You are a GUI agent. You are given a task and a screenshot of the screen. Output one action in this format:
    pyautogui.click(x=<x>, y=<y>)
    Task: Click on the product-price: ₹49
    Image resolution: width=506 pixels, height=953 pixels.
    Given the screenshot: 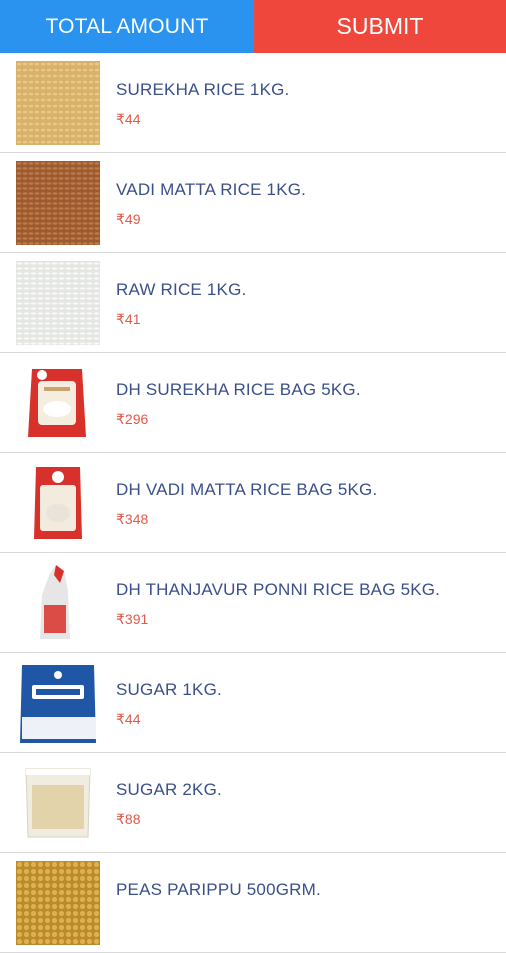 What is the action you would take?
    pyautogui.click(x=128, y=219)
    